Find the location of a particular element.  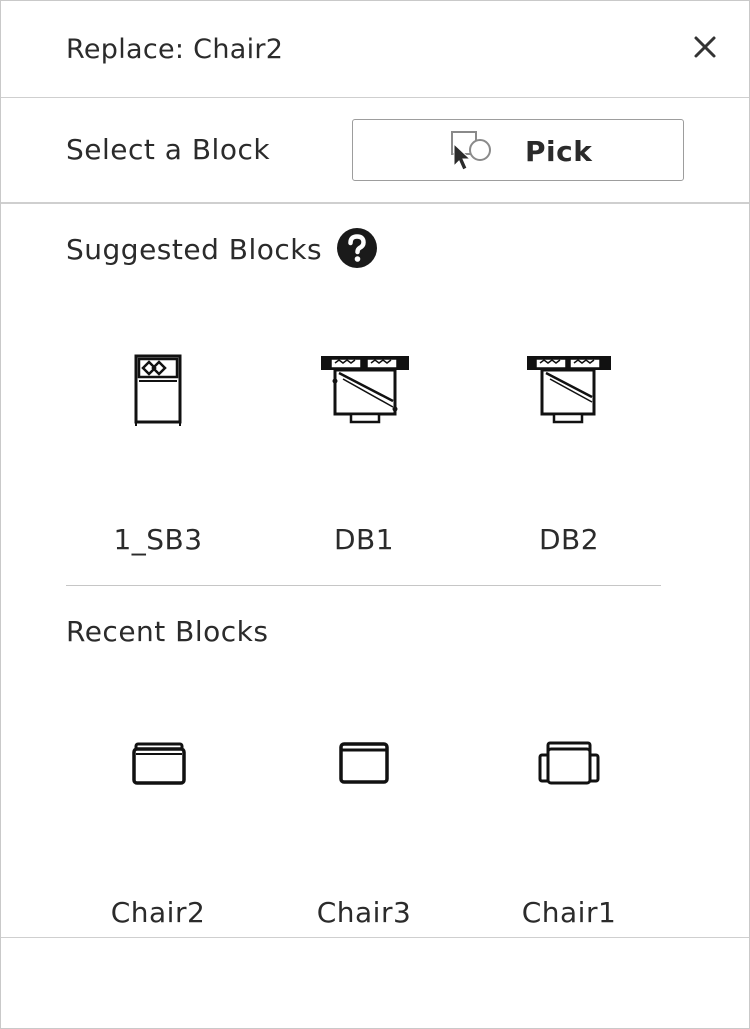

suggested-block-label: DB2 is located at coordinates (569, 539).